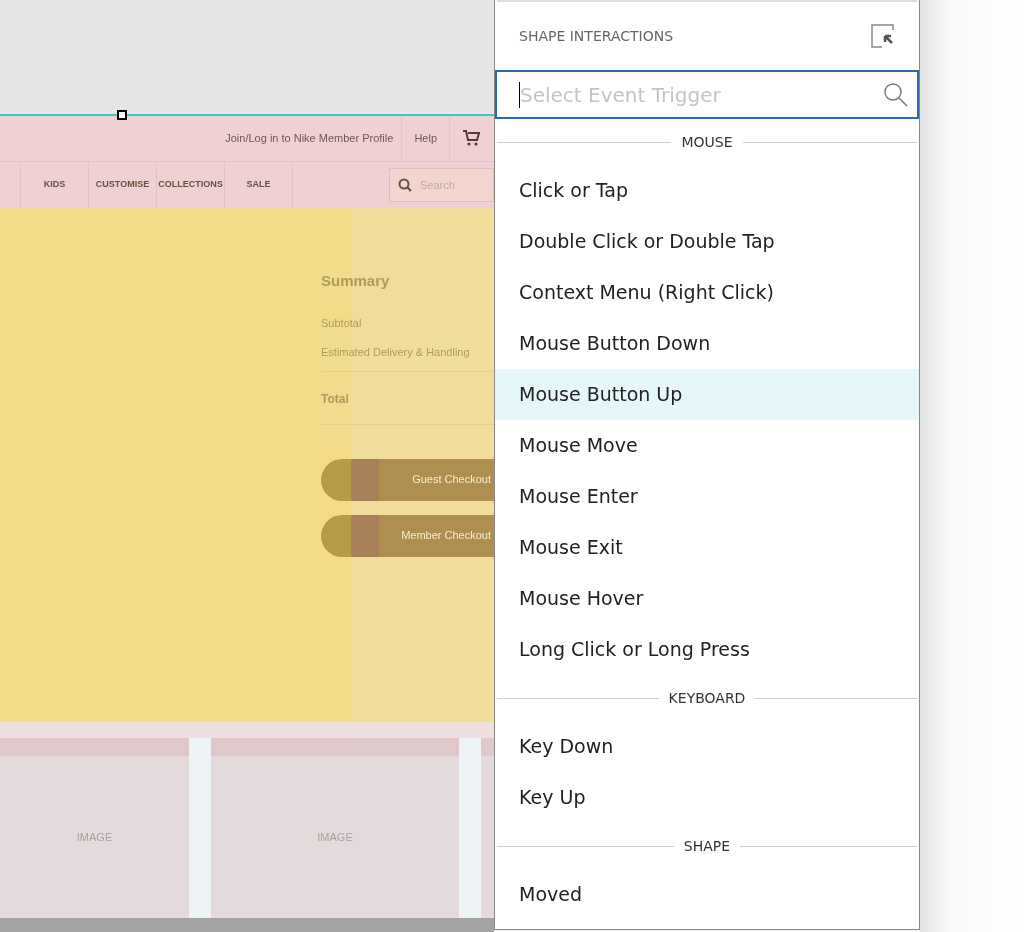 Image resolution: width=1024 pixels, height=932 pixels. Describe the element at coordinates (707, 496) in the screenshot. I see `trigger-item: Mouse Enter` at that location.